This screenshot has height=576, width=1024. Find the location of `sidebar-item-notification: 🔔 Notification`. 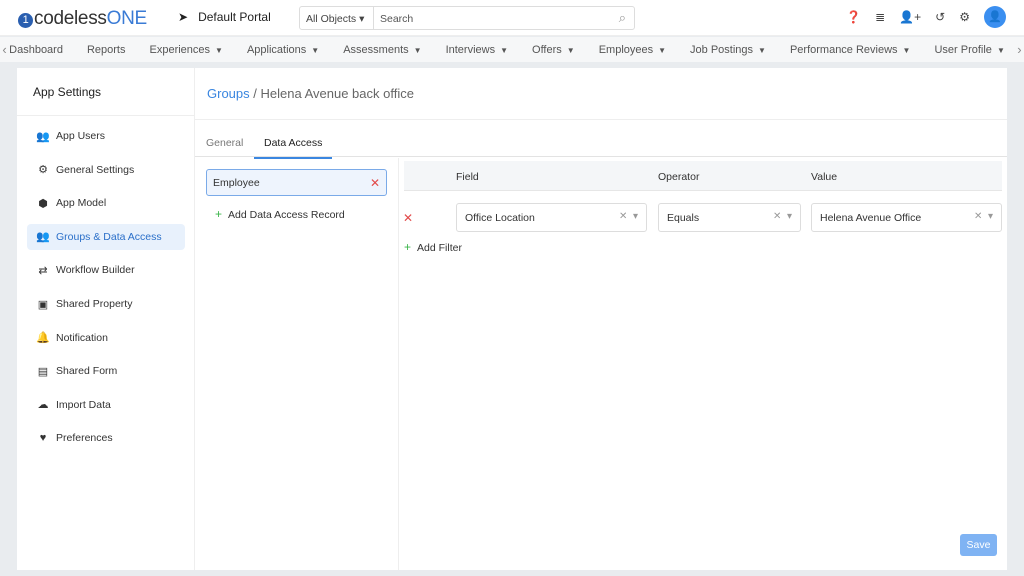

sidebar-item-notification: 🔔 Notification is located at coordinates (106, 338).